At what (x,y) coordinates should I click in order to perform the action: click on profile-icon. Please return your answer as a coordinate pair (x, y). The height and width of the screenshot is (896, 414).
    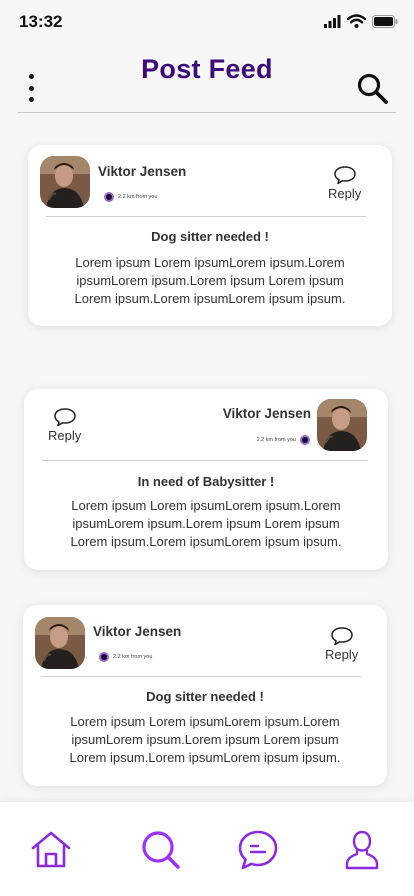
    Looking at the image, I should click on (362, 850).